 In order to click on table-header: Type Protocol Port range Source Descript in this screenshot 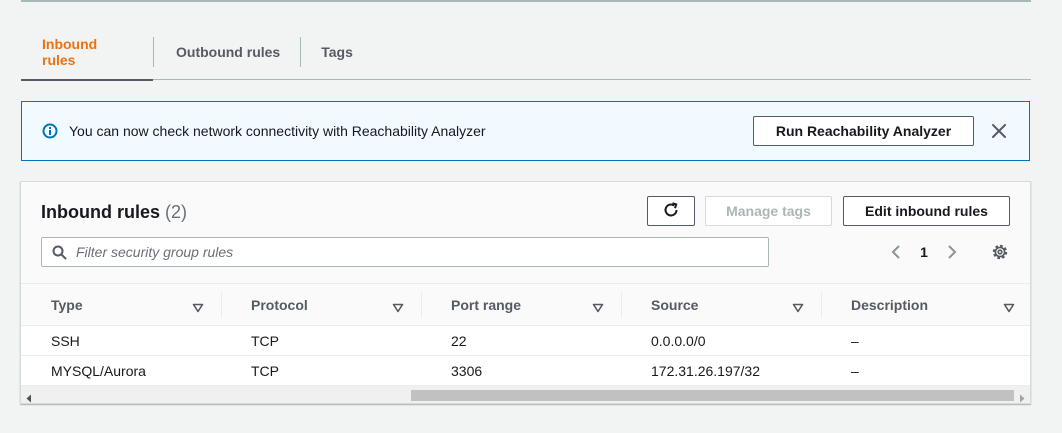, I will do `click(525, 305)`.